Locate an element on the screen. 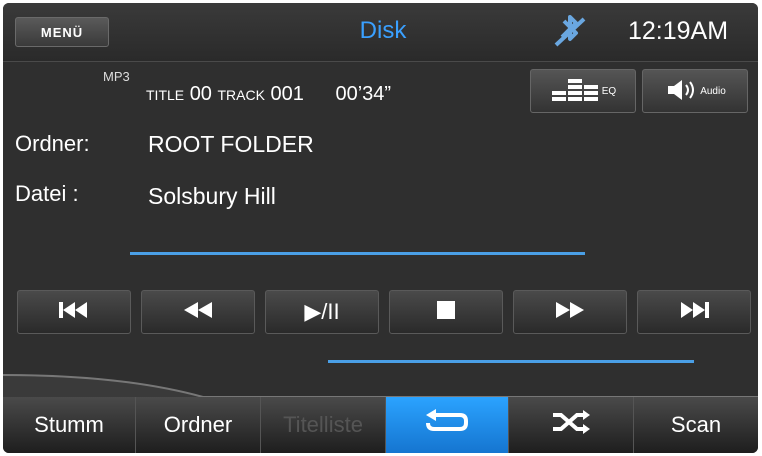 Image resolution: width=762 pixels, height=456 pixels. title-number: 00 is located at coordinates (200, 94).